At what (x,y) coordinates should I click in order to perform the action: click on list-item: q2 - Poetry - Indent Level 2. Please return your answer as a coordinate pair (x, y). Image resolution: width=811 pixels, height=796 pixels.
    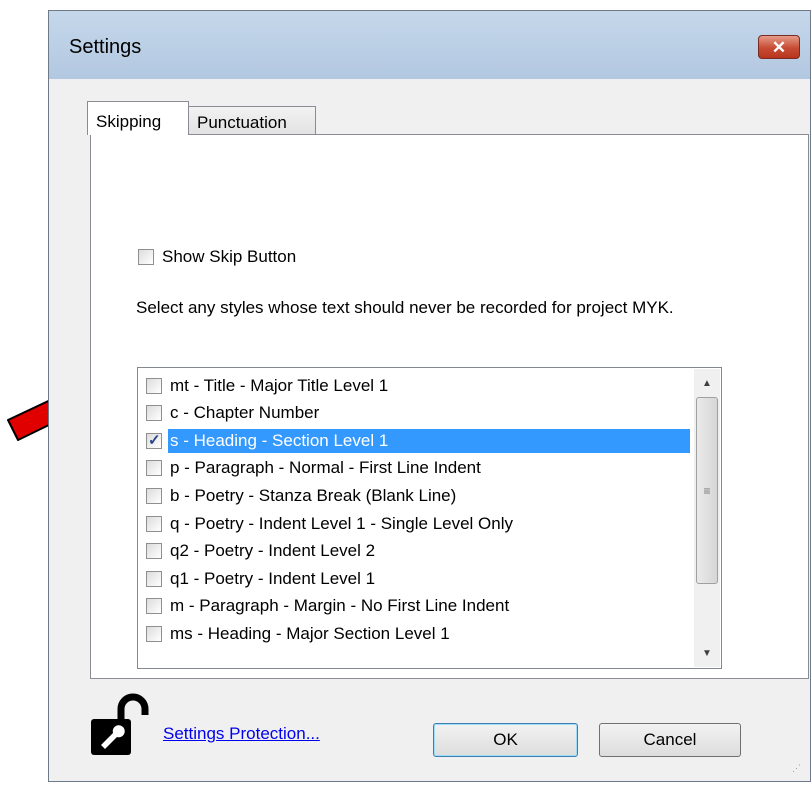
    Looking at the image, I should click on (415, 551).